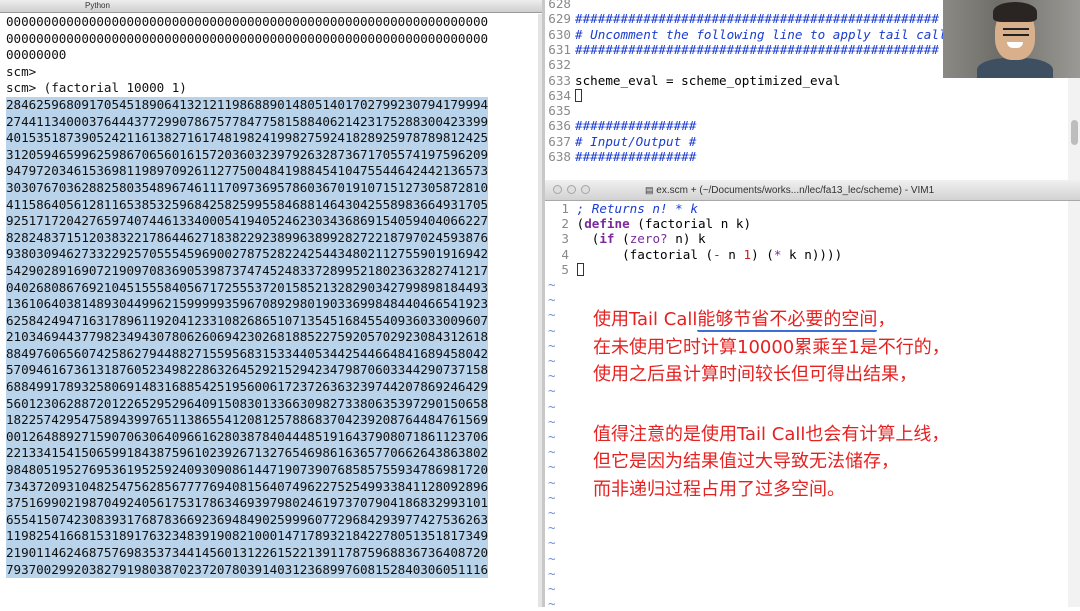 The height and width of the screenshot is (611, 1080). I want to click on annotation-line: 而非递归过程占用了过多空间。, so click(719, 489).